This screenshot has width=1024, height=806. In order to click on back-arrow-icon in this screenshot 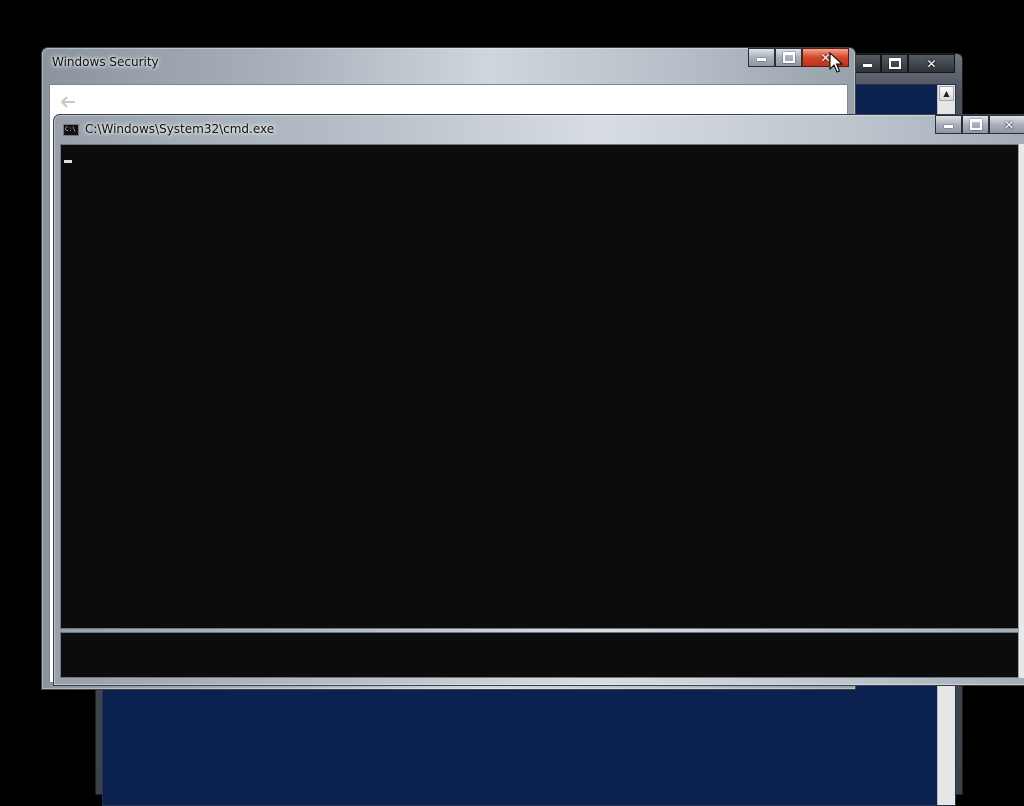, I will do `click(68, 102)`.